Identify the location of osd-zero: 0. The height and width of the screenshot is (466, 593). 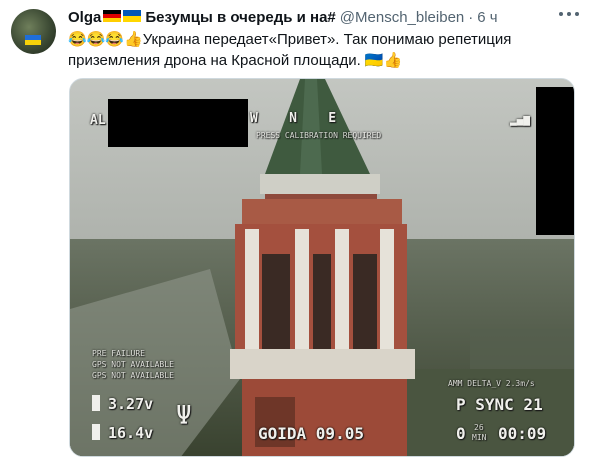
(461, 433).